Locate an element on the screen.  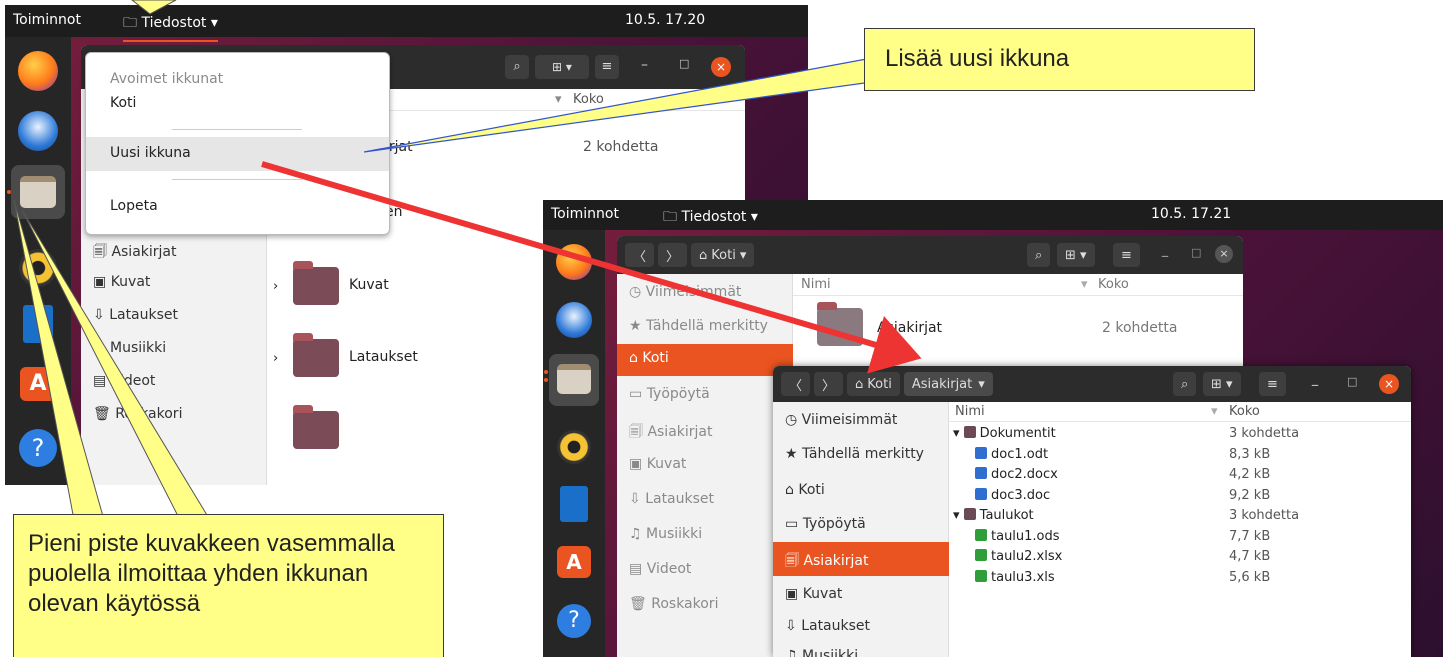
sidebar-label: Tähdellä merkitty is located at coordinates (707, 326).